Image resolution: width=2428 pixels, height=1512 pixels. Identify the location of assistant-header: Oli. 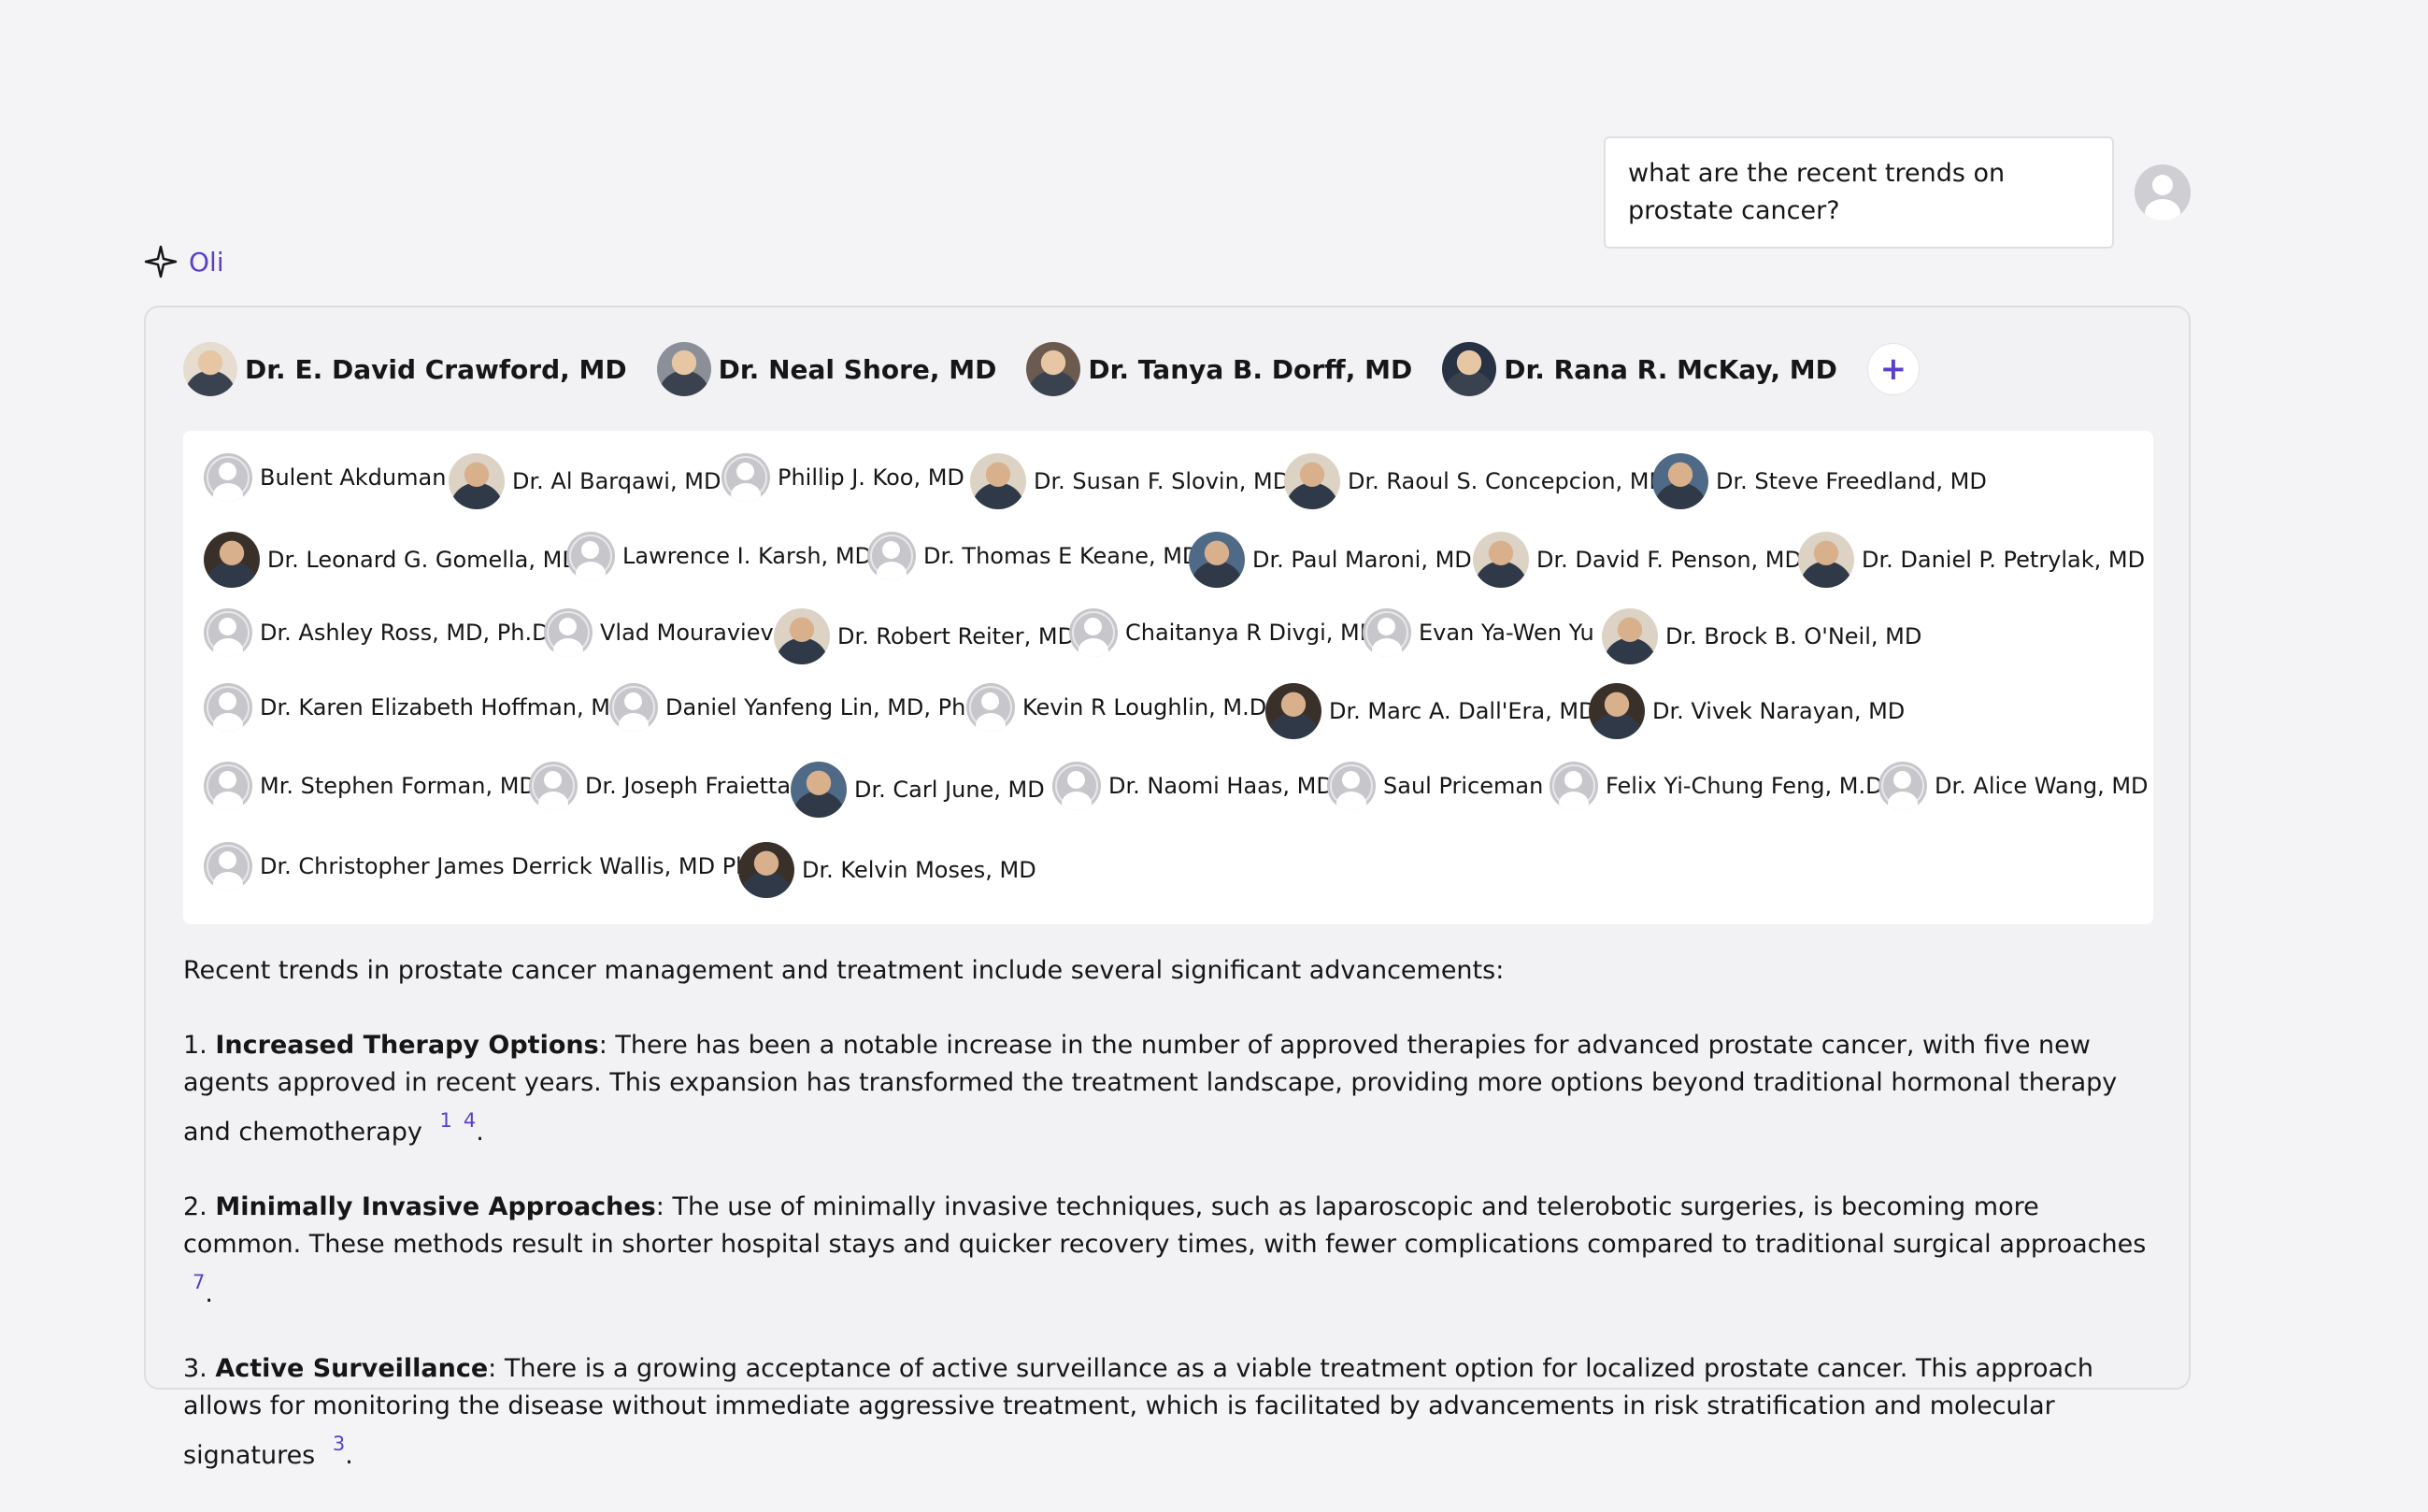
(184, 261).